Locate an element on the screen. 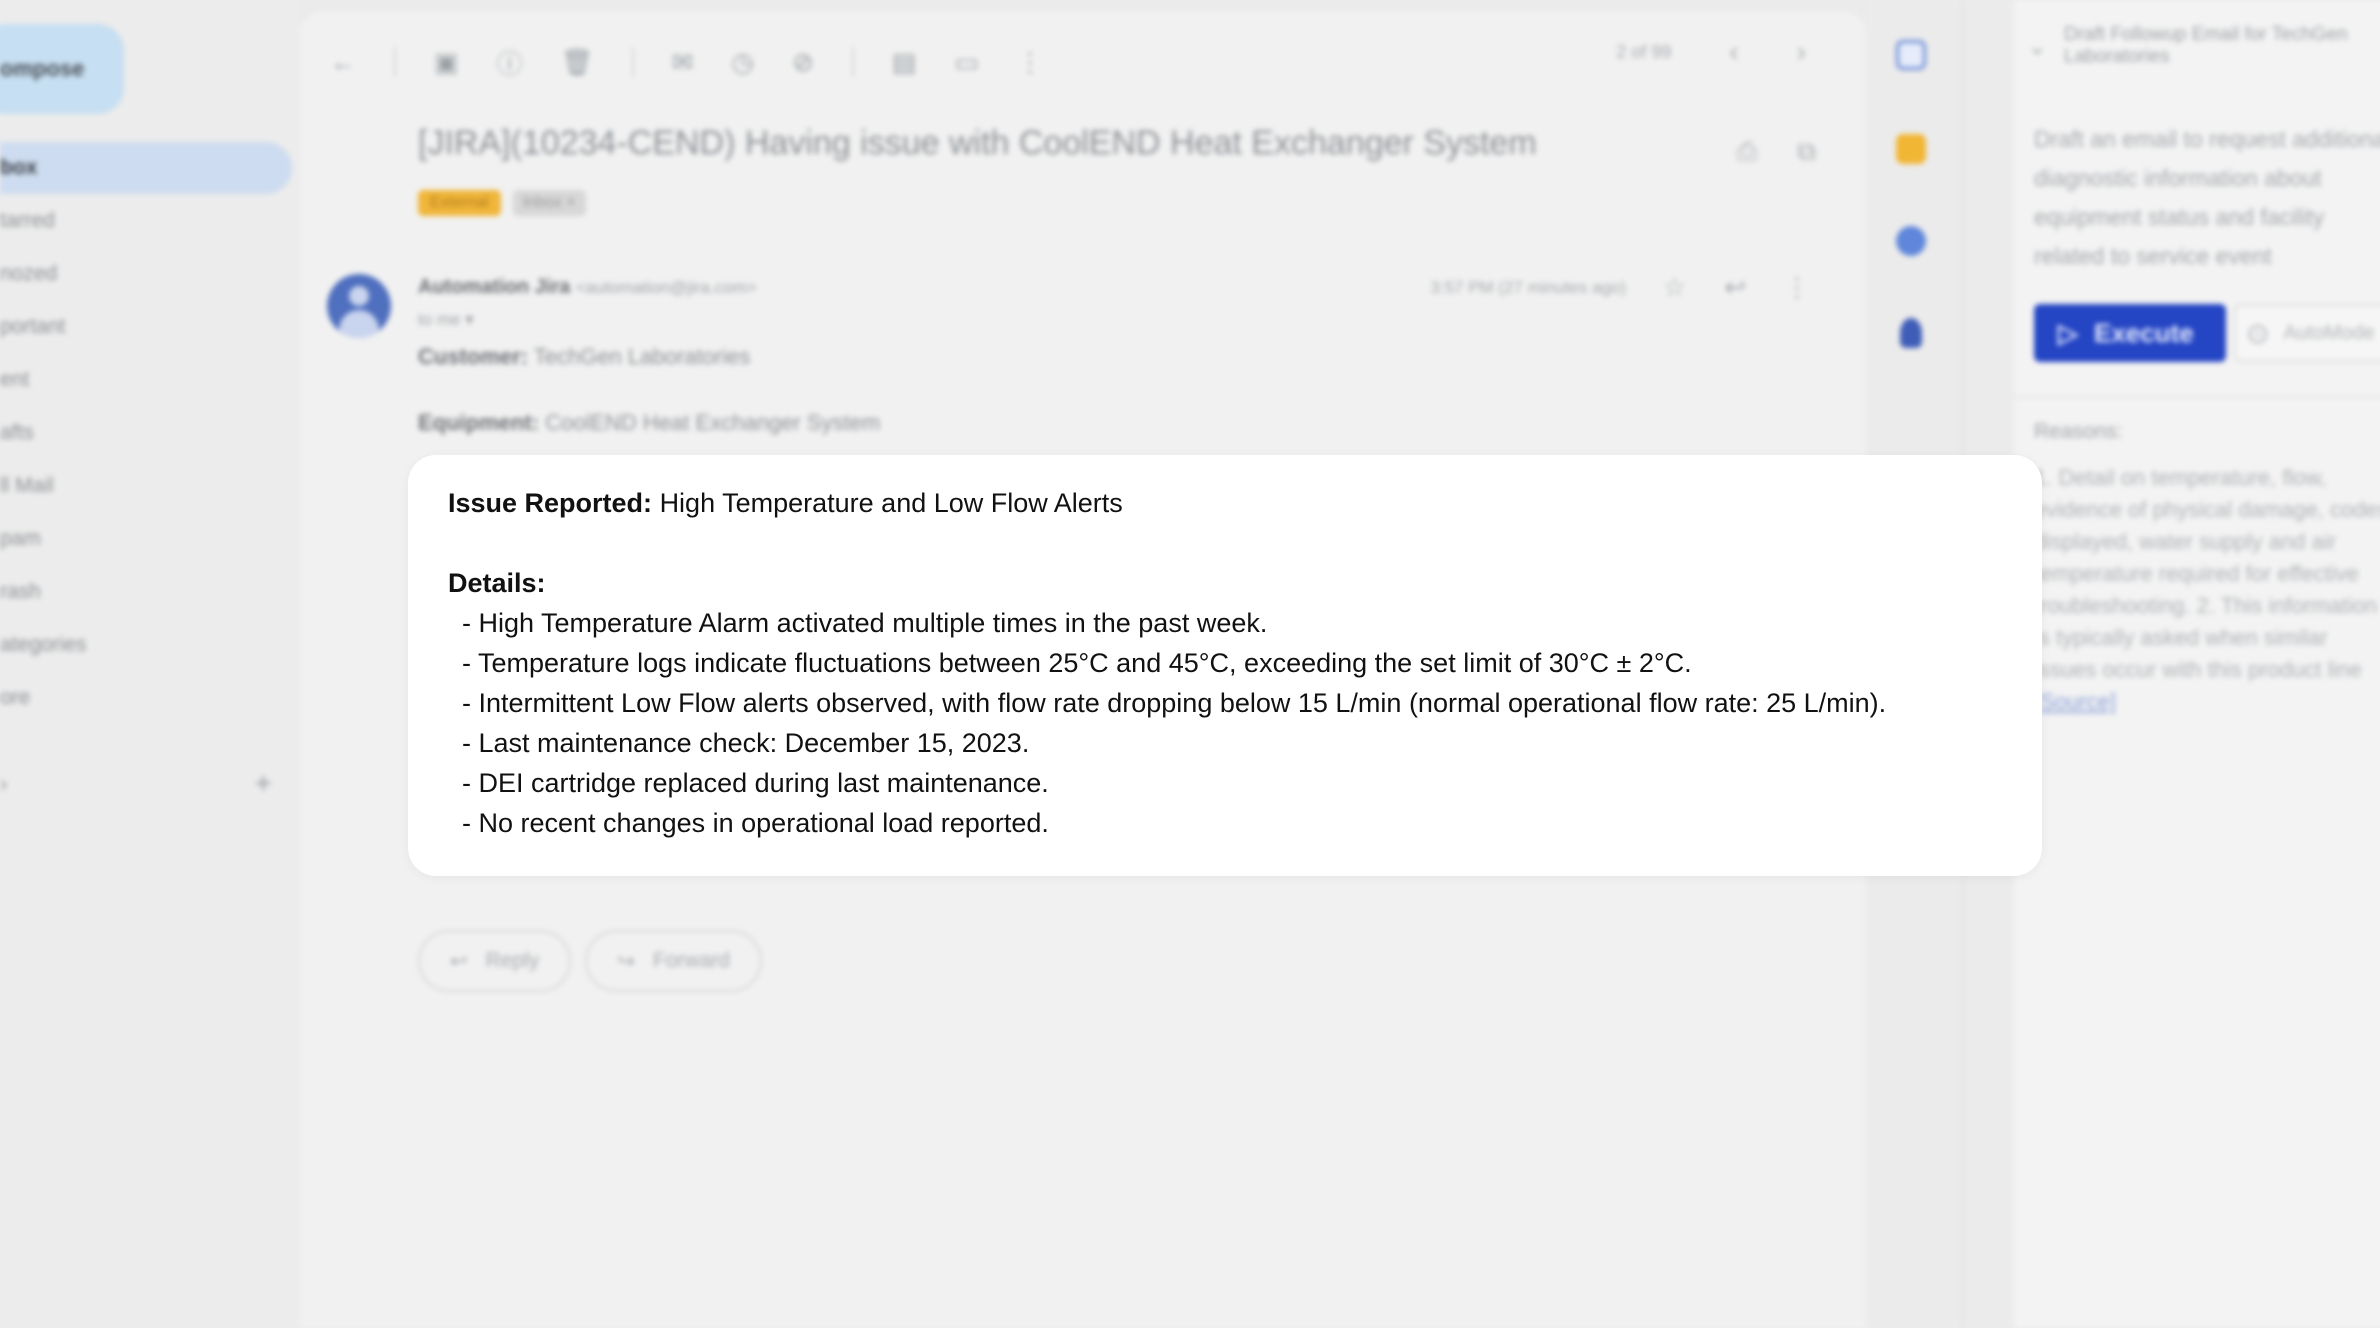 The width and height of the screenshot is (2380, 1328). contacts-icon is located at coordinates (1911, 333).